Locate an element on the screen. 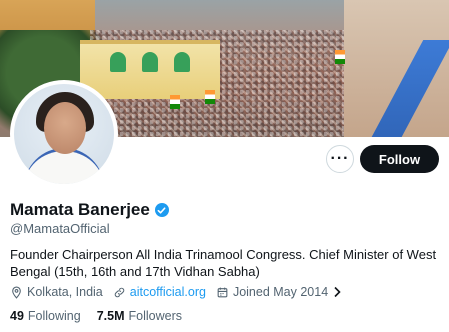  avatar-face is located at coordinates (65, 128).